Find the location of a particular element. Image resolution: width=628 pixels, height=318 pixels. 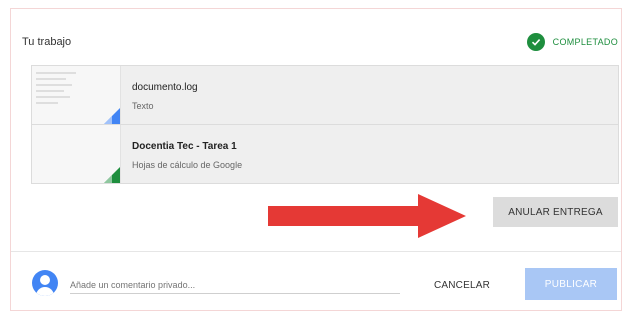

card-title: Tu trabajo is located at coordinates (47, 42).